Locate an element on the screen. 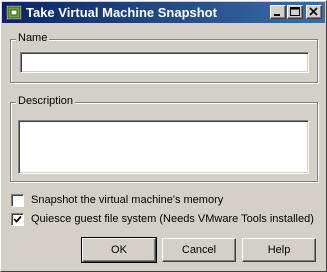 This screenshot has height=272, width=327. maximize-icon is located at coordinates (295, 11).